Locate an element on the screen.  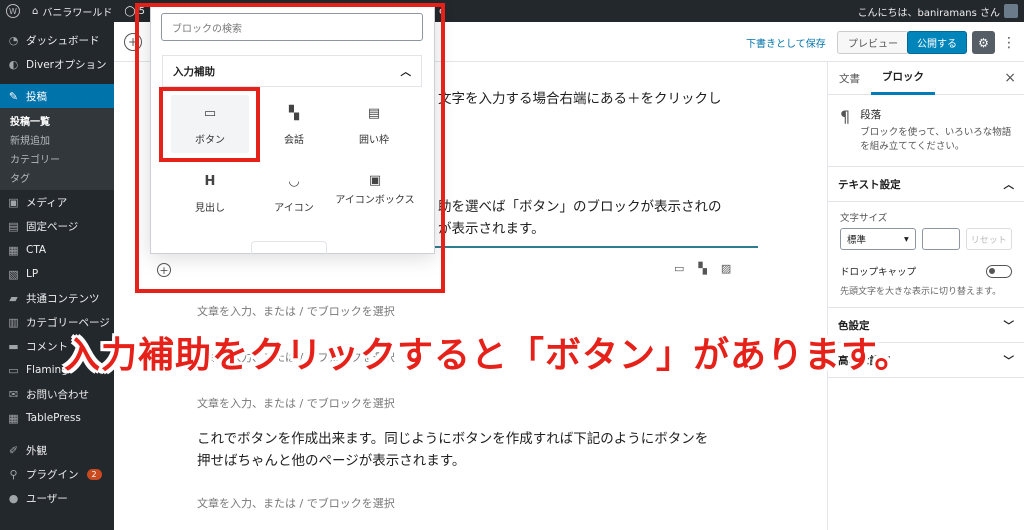
empty-block-placeholder-1: 文章を入力、または / でブロックを選択 is located at coordinates (296, 311).